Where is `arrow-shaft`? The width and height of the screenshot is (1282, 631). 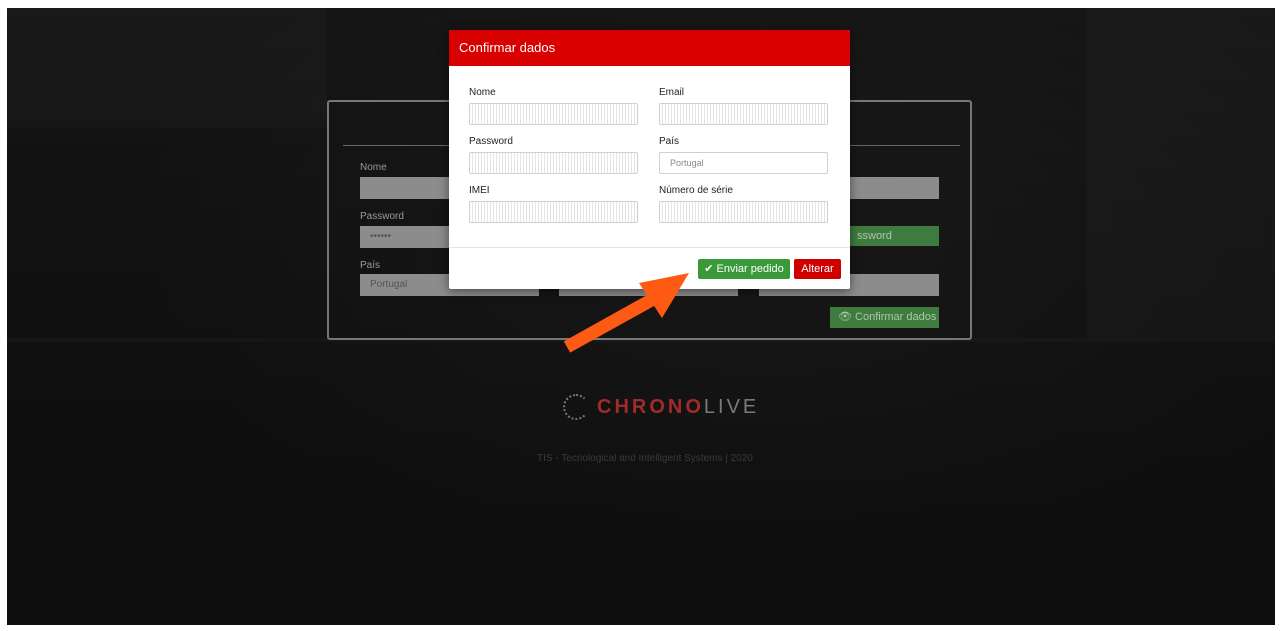 arrow-shaft is located at coordinates (611, 322).